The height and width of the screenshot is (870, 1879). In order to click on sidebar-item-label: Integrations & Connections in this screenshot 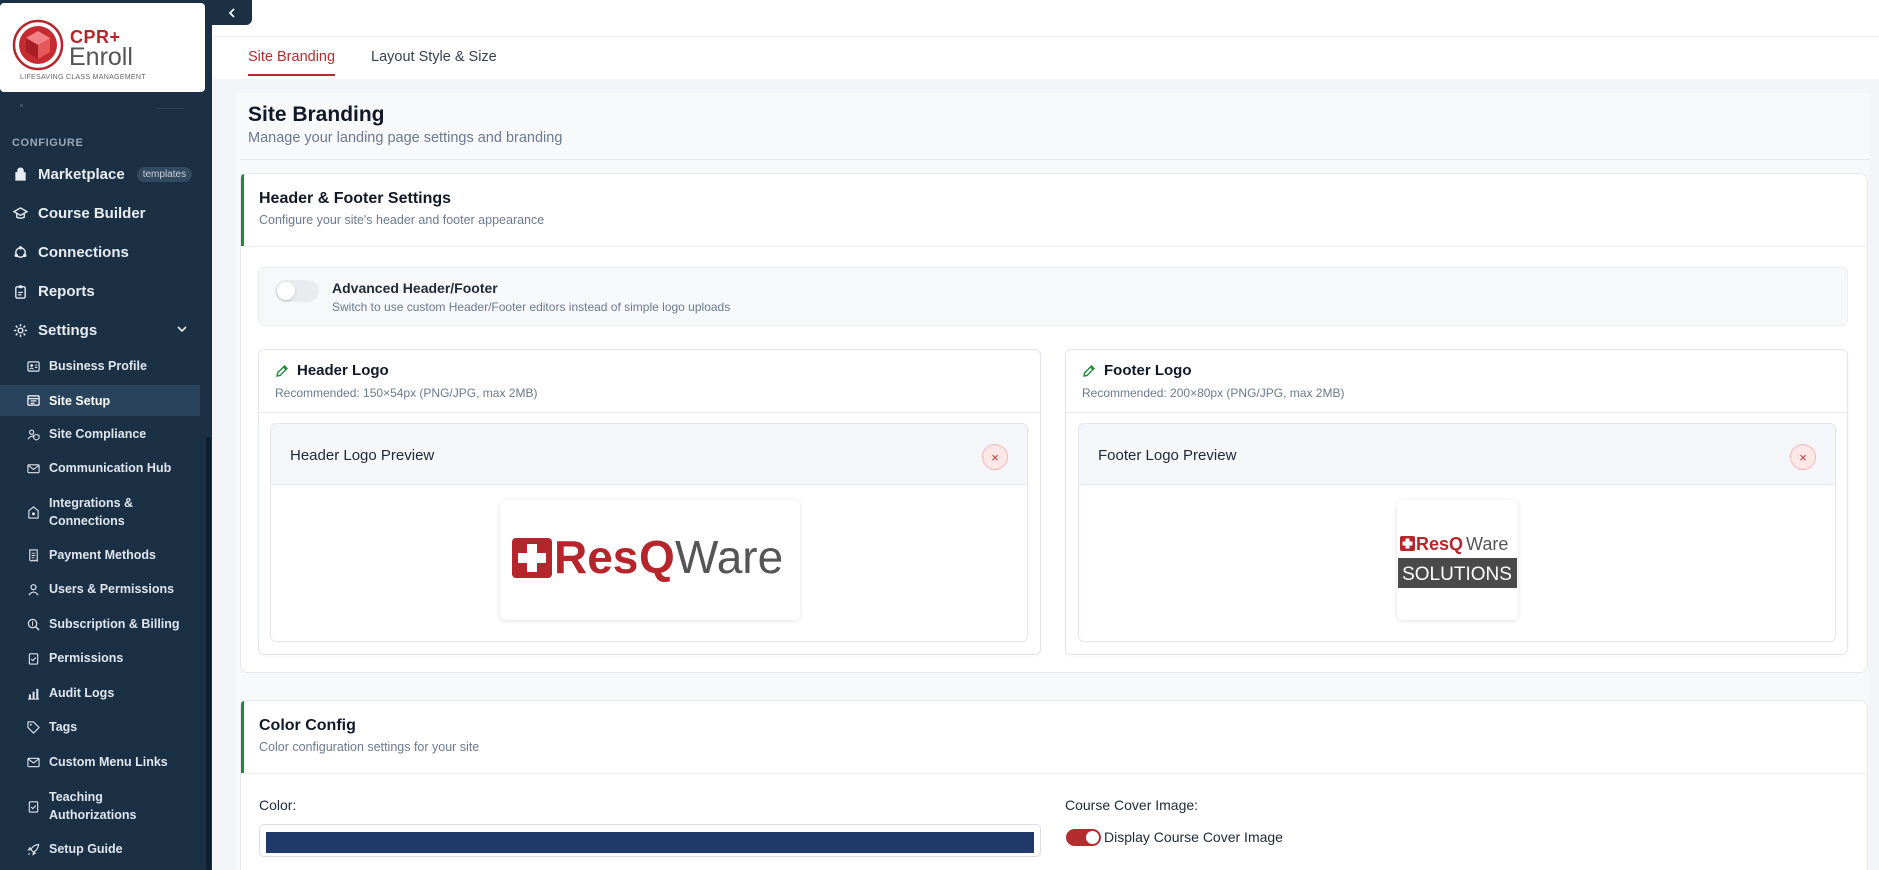, I will do `click(91, 512)`.